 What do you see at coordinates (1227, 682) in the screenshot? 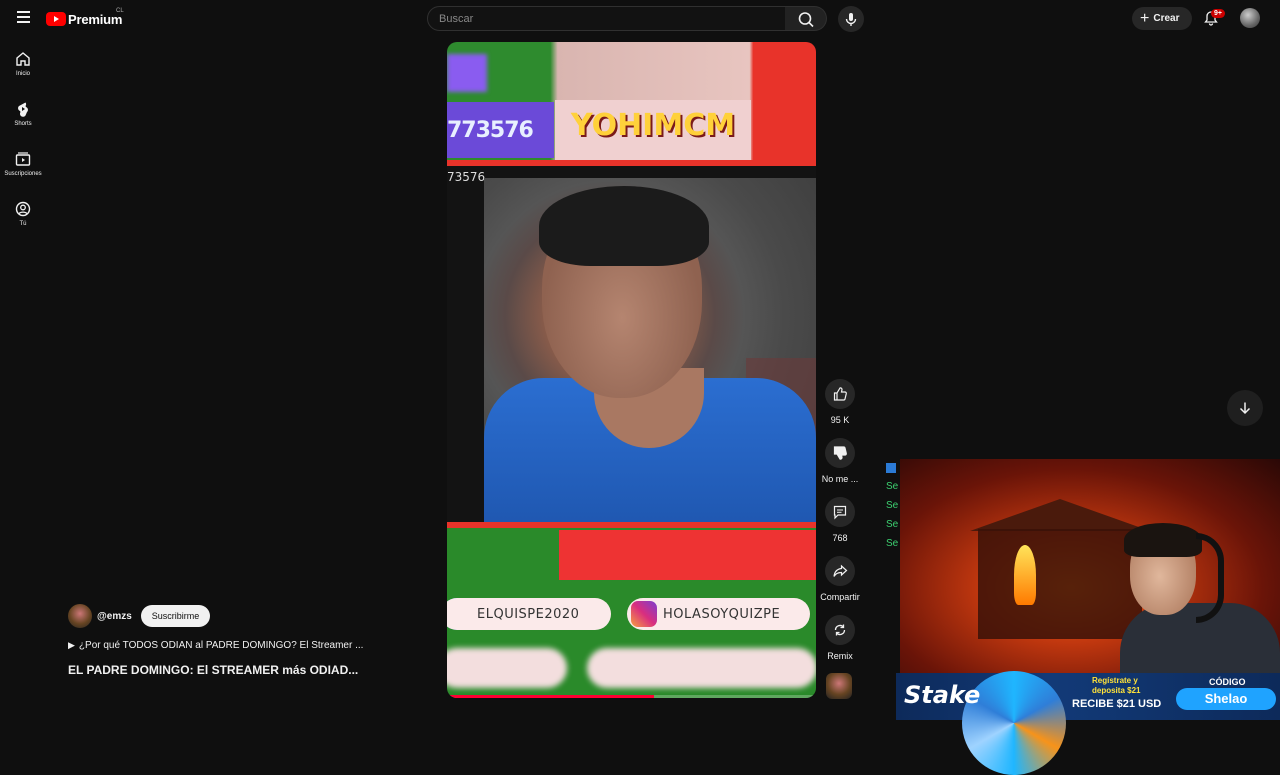
I see `promo-code-label: CÓDIGO` at bounding box center [1227, 682].